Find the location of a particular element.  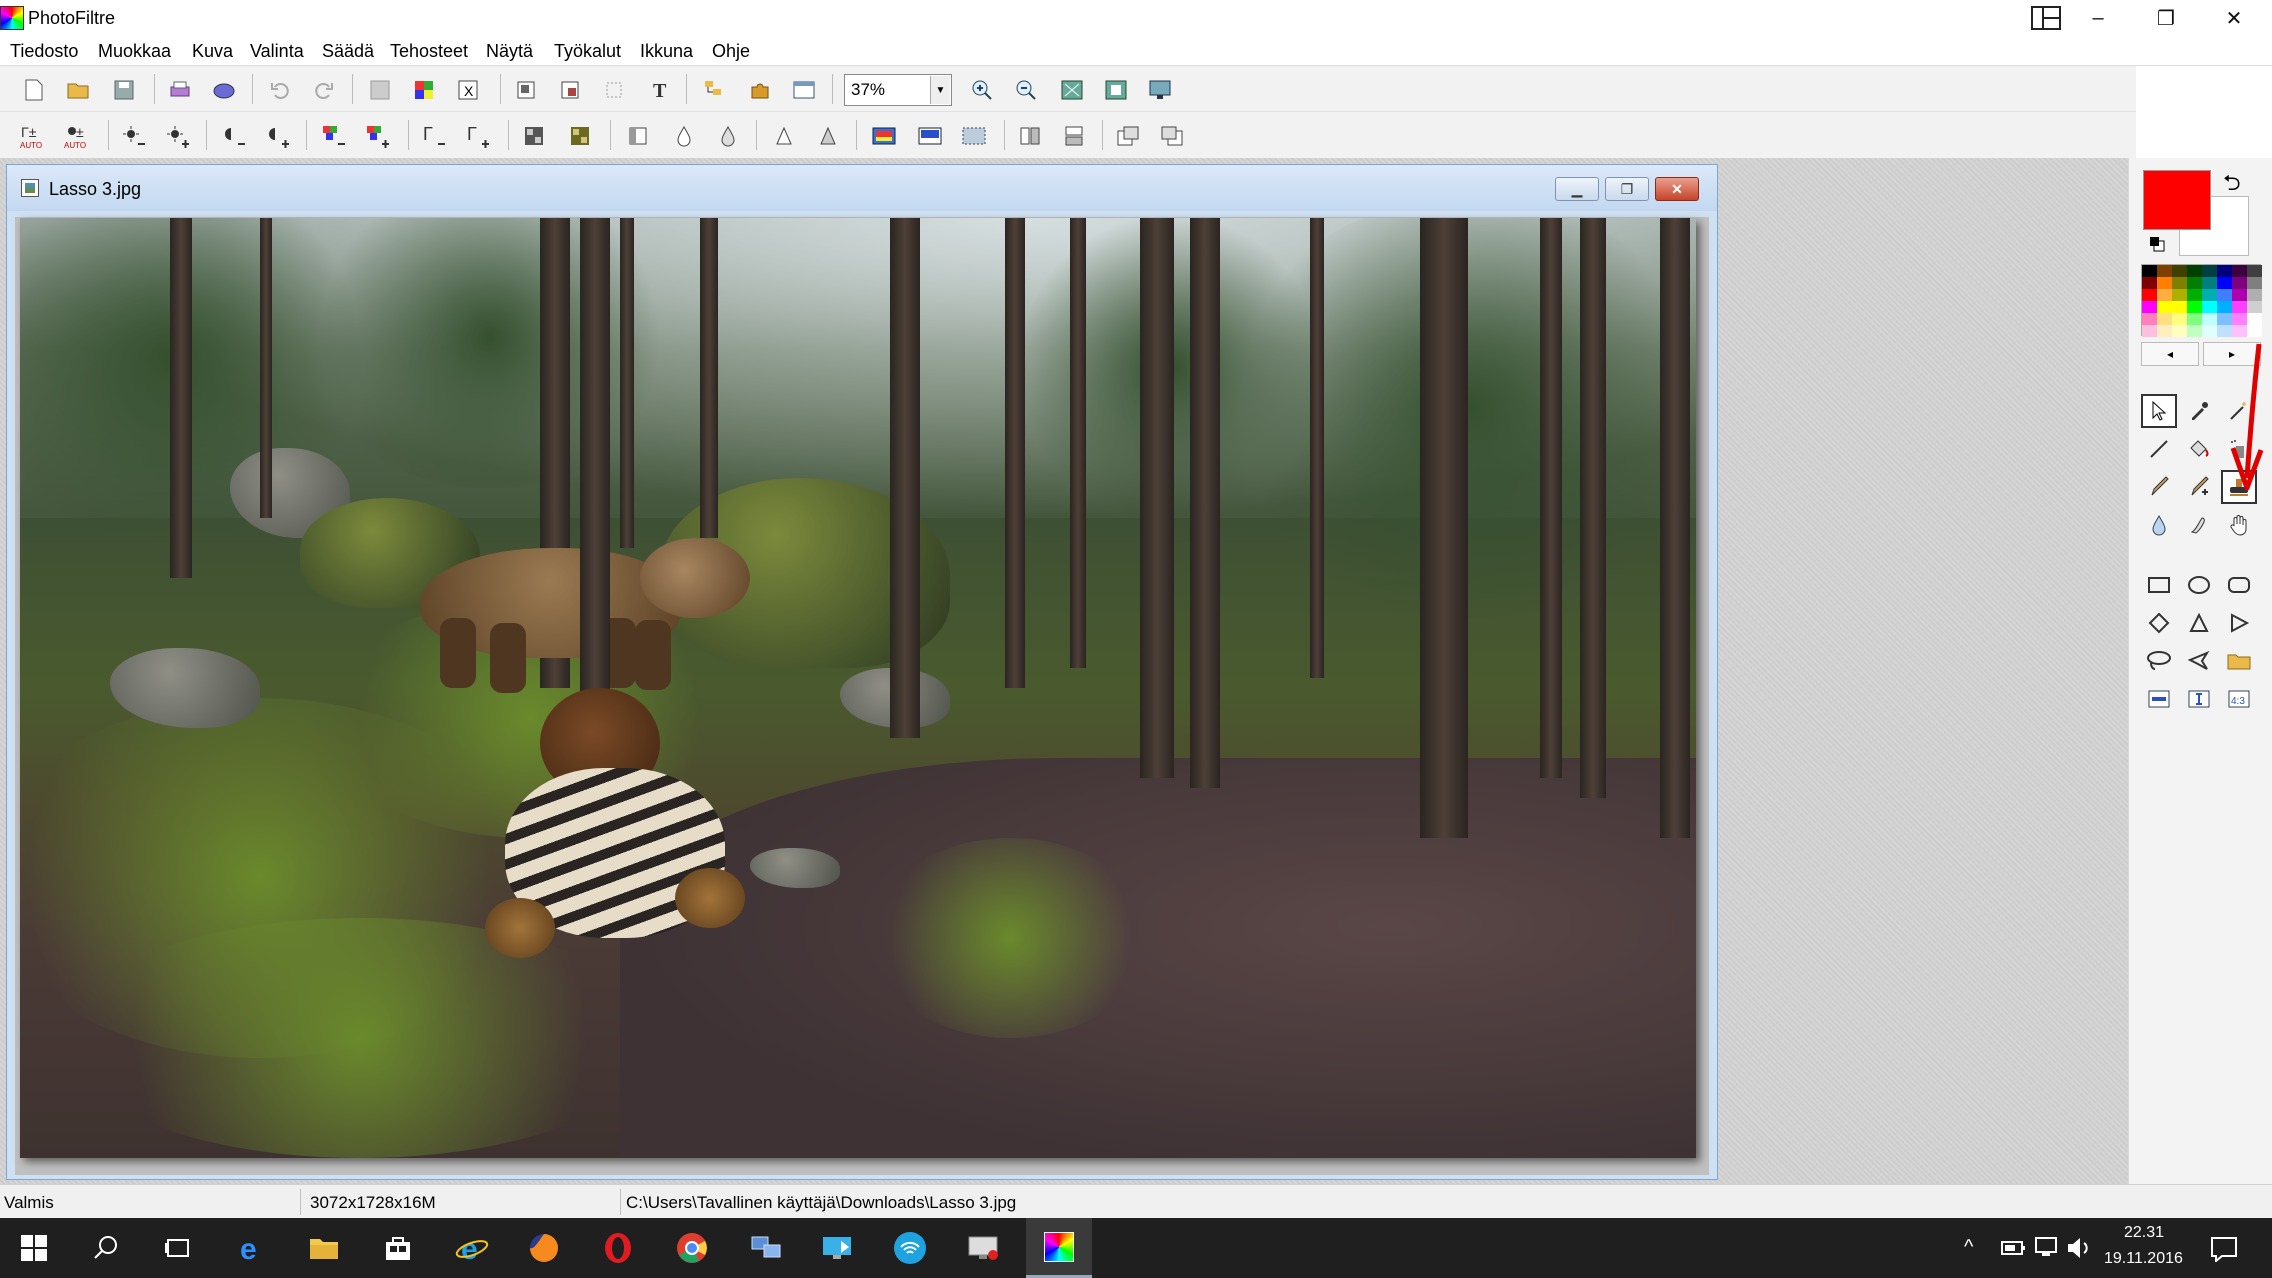

fixed-ratio-button is located at coordinates (2159, 699).